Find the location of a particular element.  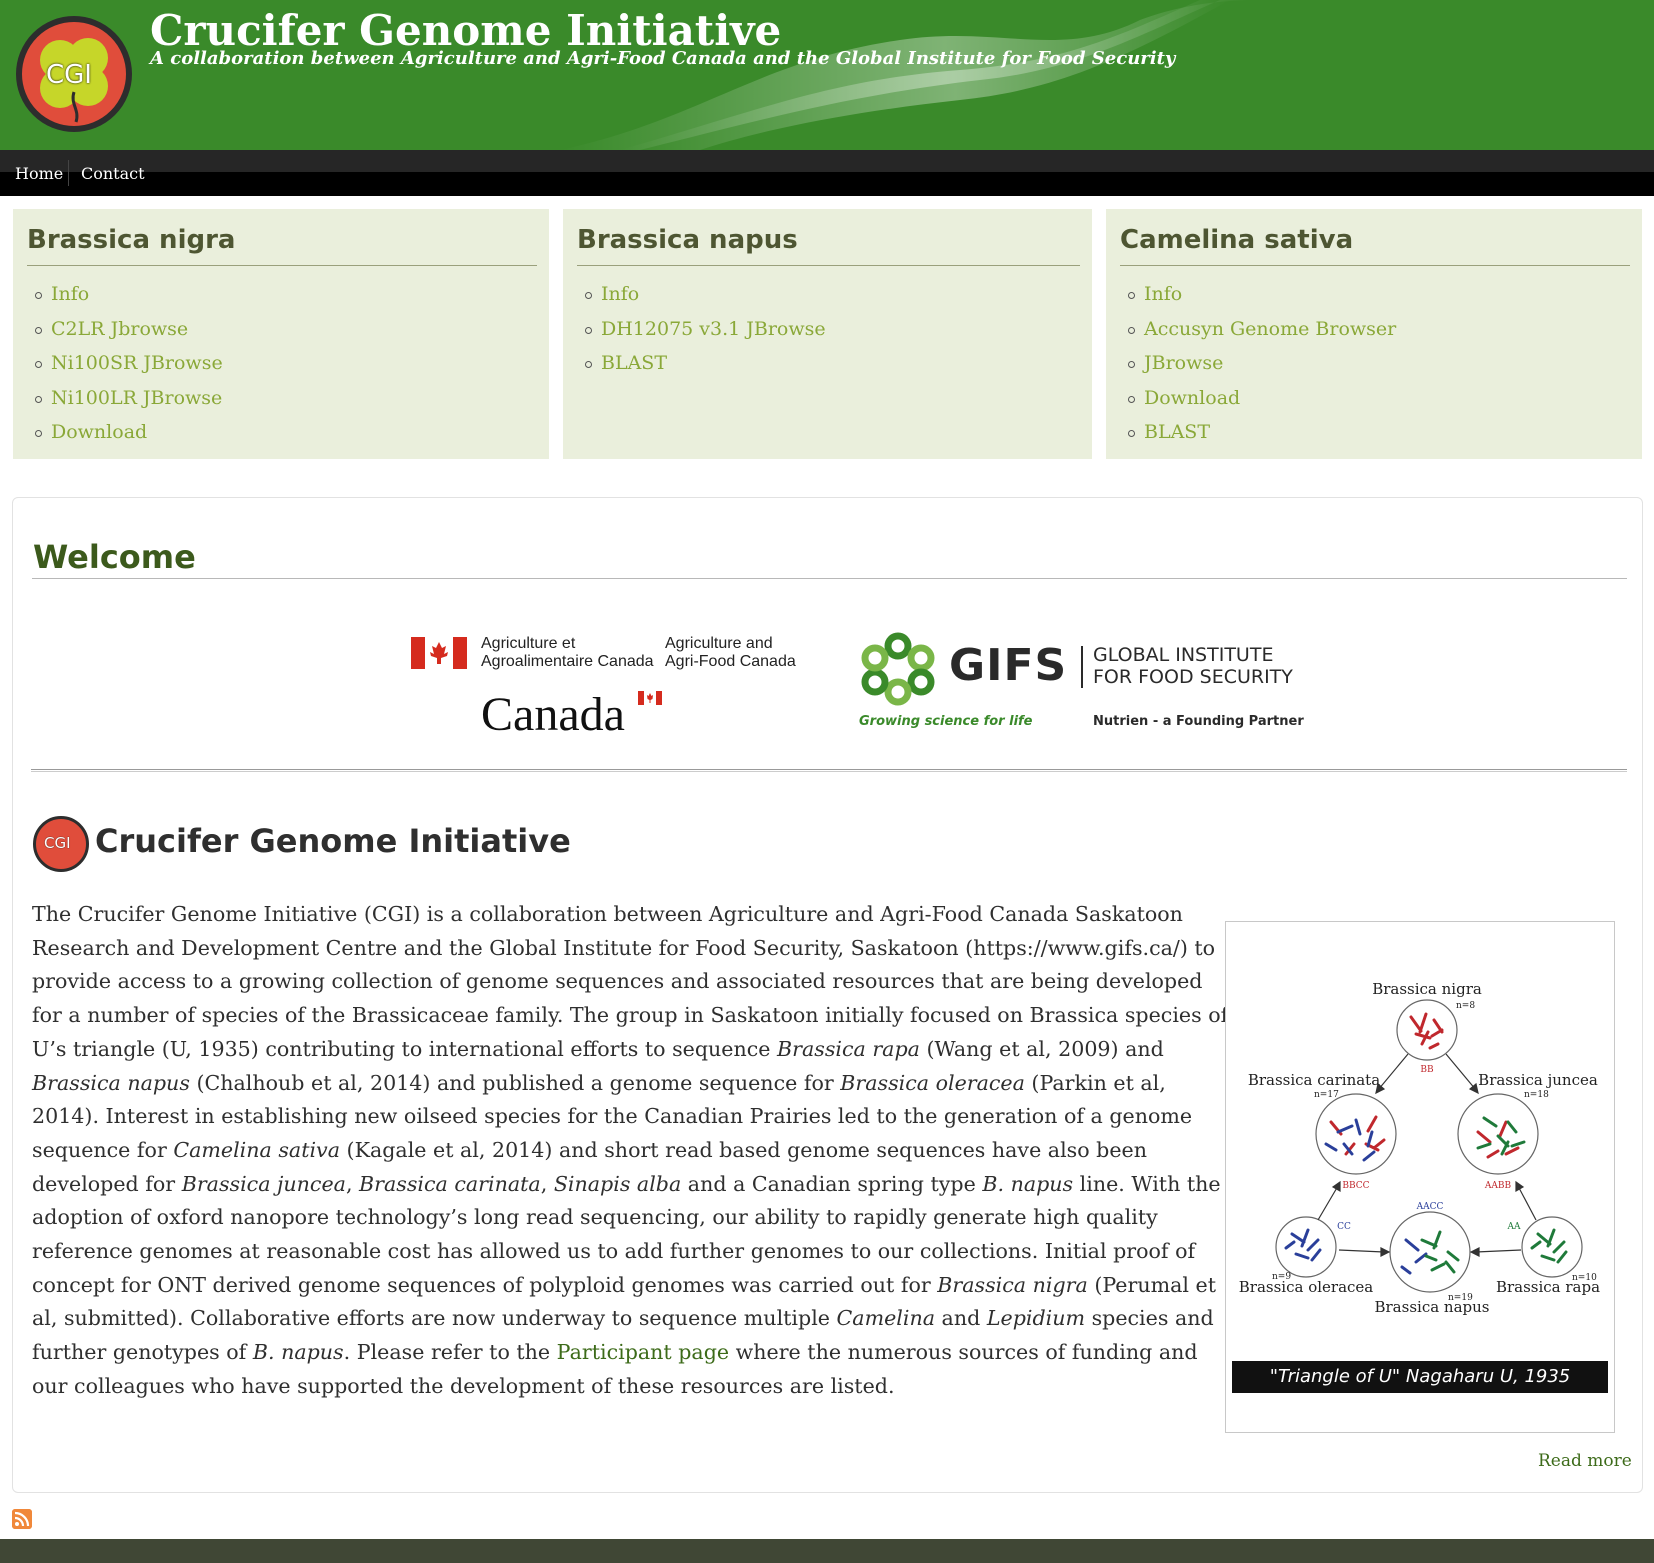

list-item: C2LR Jbrowse is located at coordinates (125, 329).